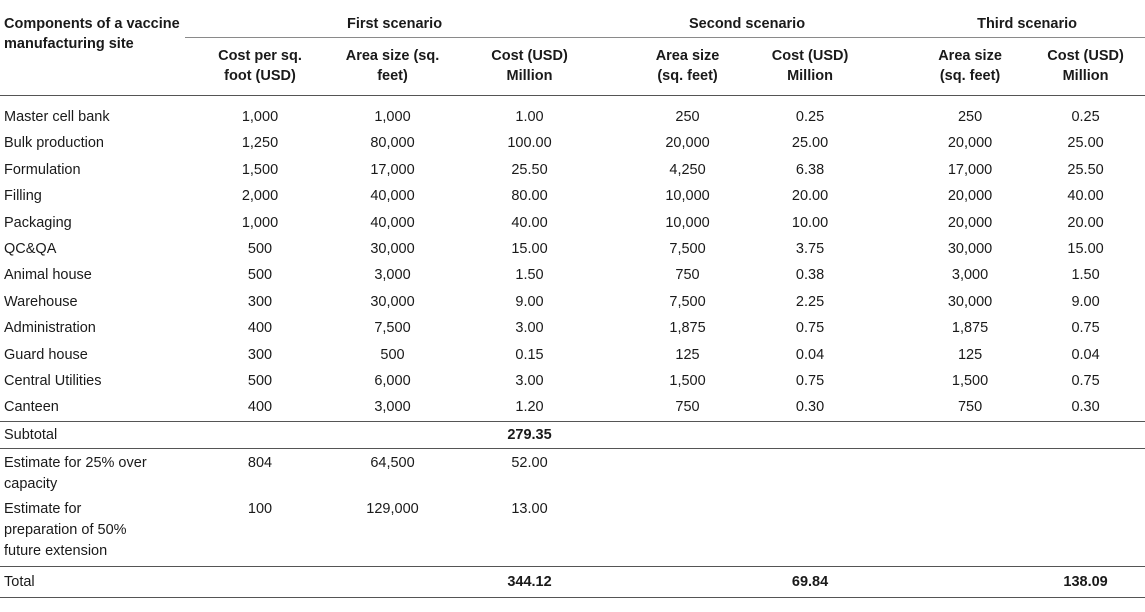 The height and width of the screenshot is (612, 1145). I want to click on total-label: Total, so click(92, 581).